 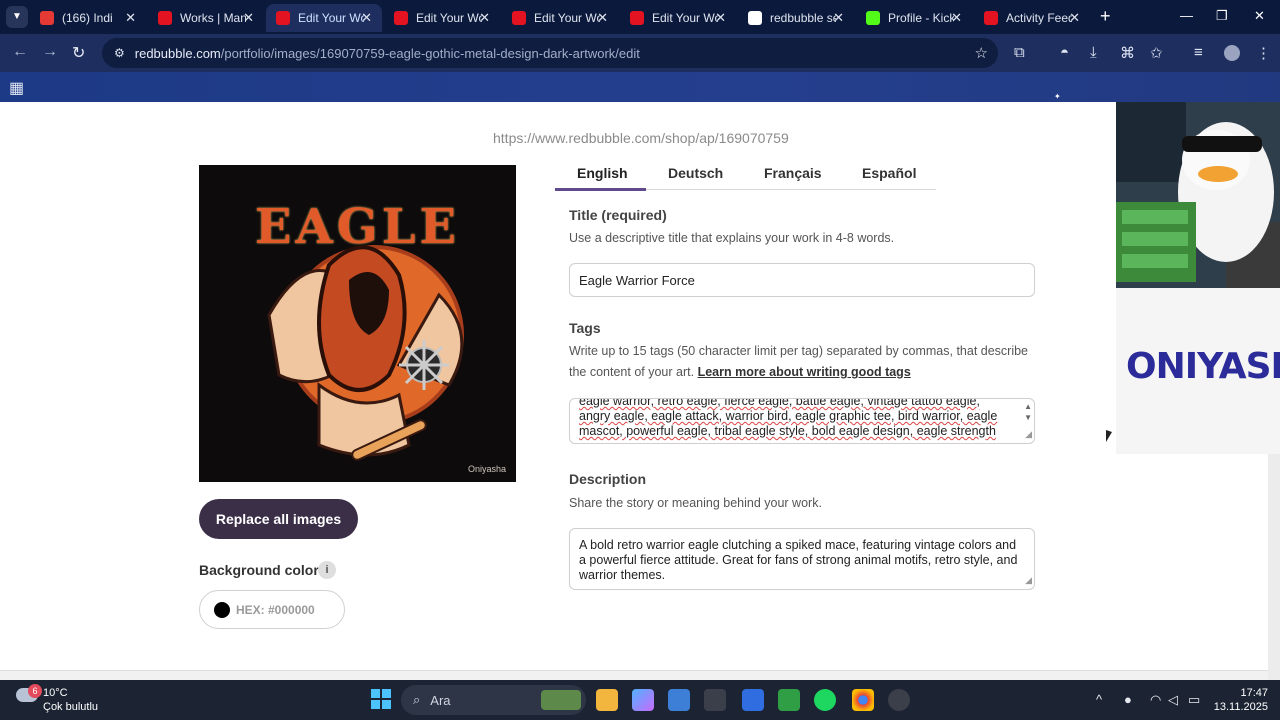 I want to click on forward-icon: →, so click(x=50, y=52).